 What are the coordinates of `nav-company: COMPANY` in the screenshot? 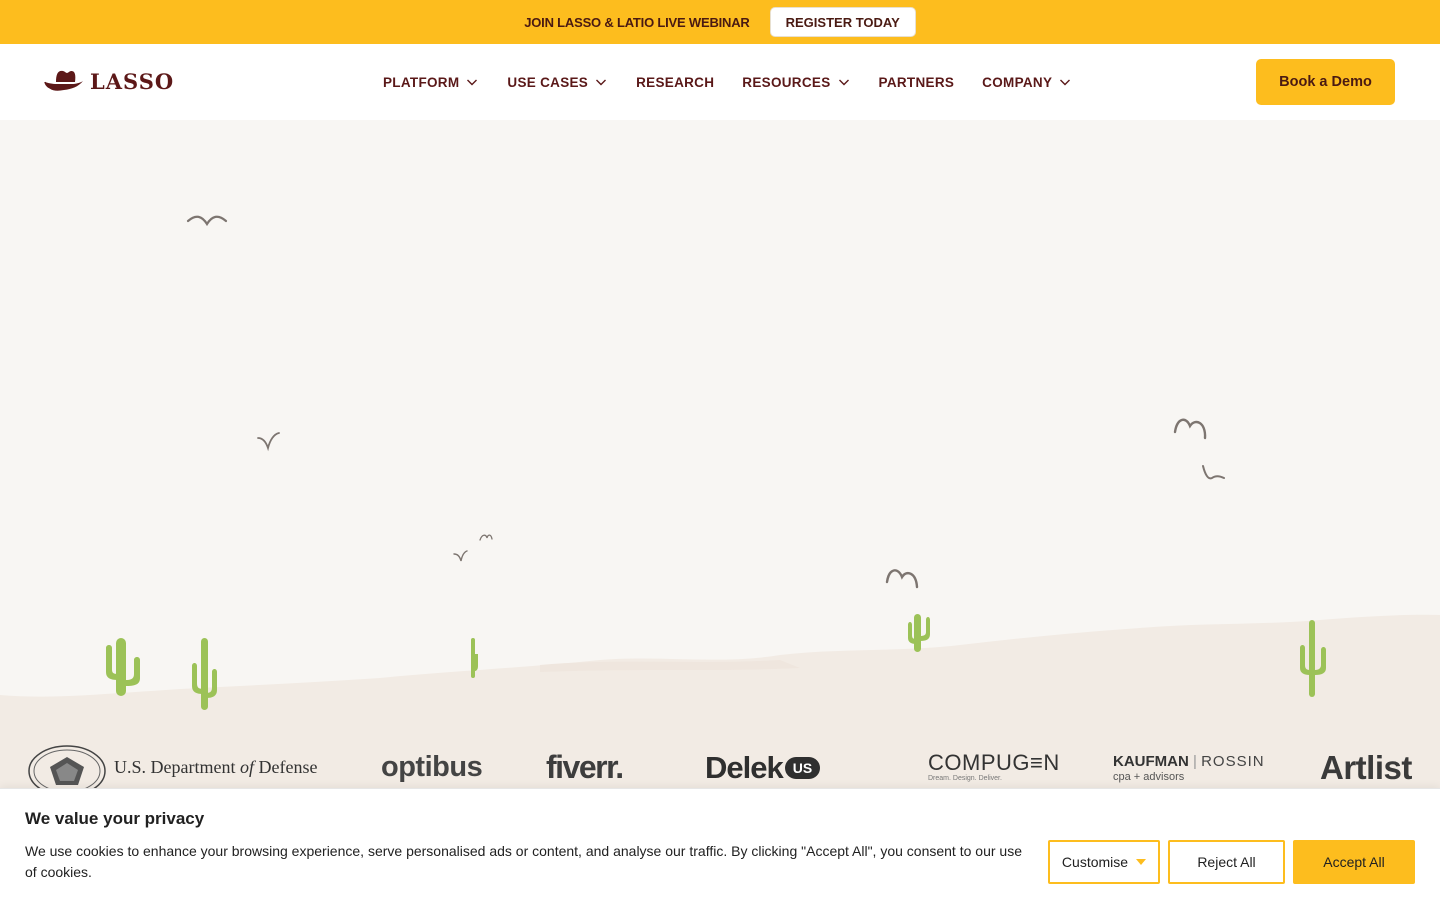 It's located at (1027, 82).